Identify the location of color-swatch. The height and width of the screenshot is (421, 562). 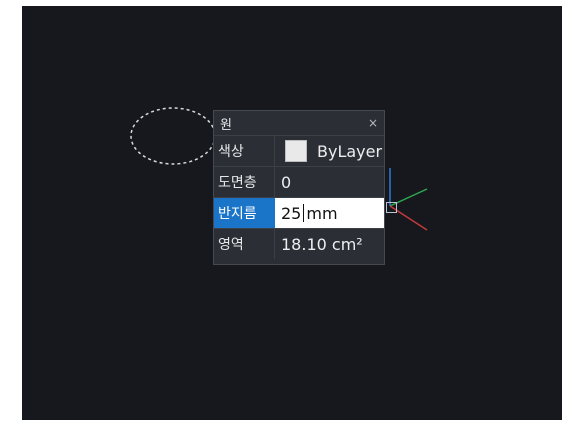
(296, 151).